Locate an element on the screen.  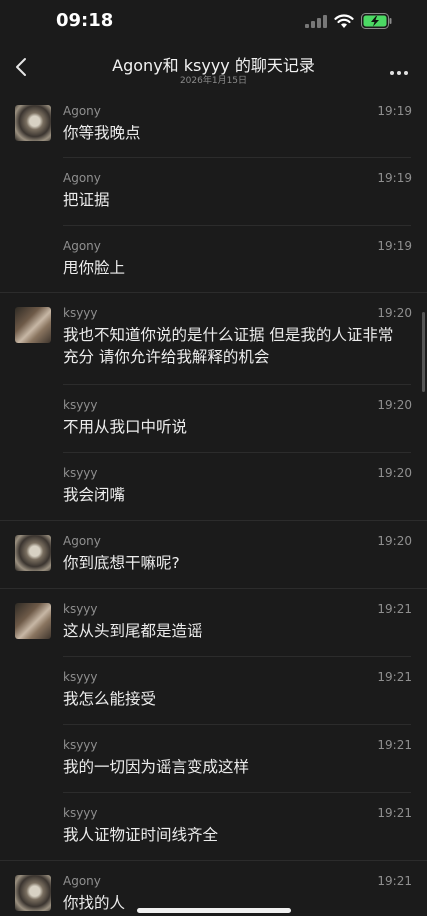
scrollbar is located at coordinates (423, 352).